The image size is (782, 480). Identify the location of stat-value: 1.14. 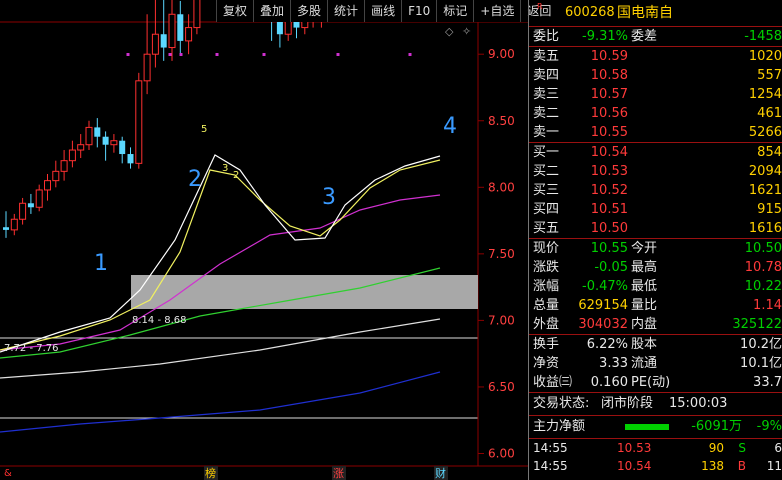
(767, 305).